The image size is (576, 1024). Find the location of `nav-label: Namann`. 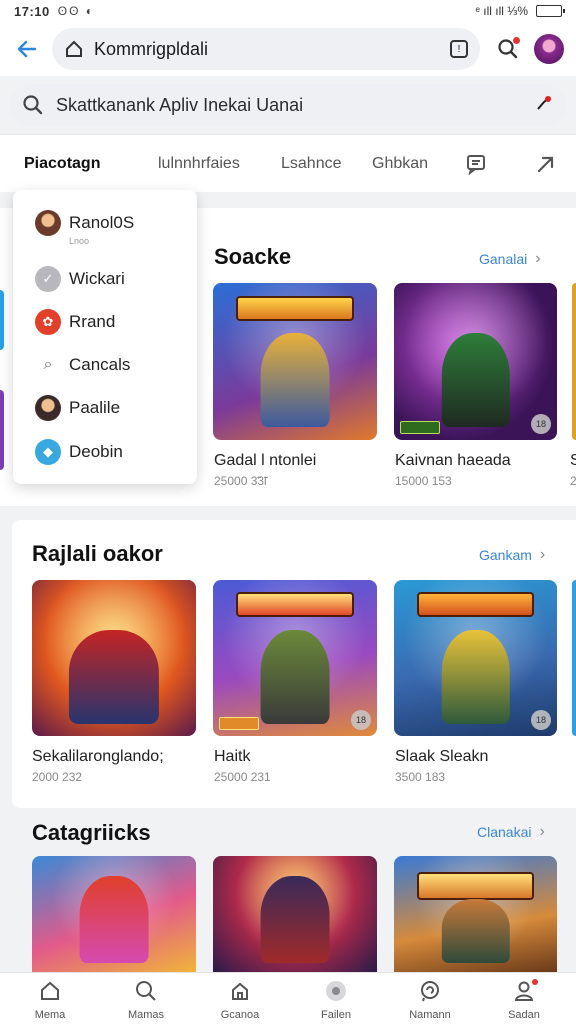

nav-label: Namann is located at coordinates (430, 1015).